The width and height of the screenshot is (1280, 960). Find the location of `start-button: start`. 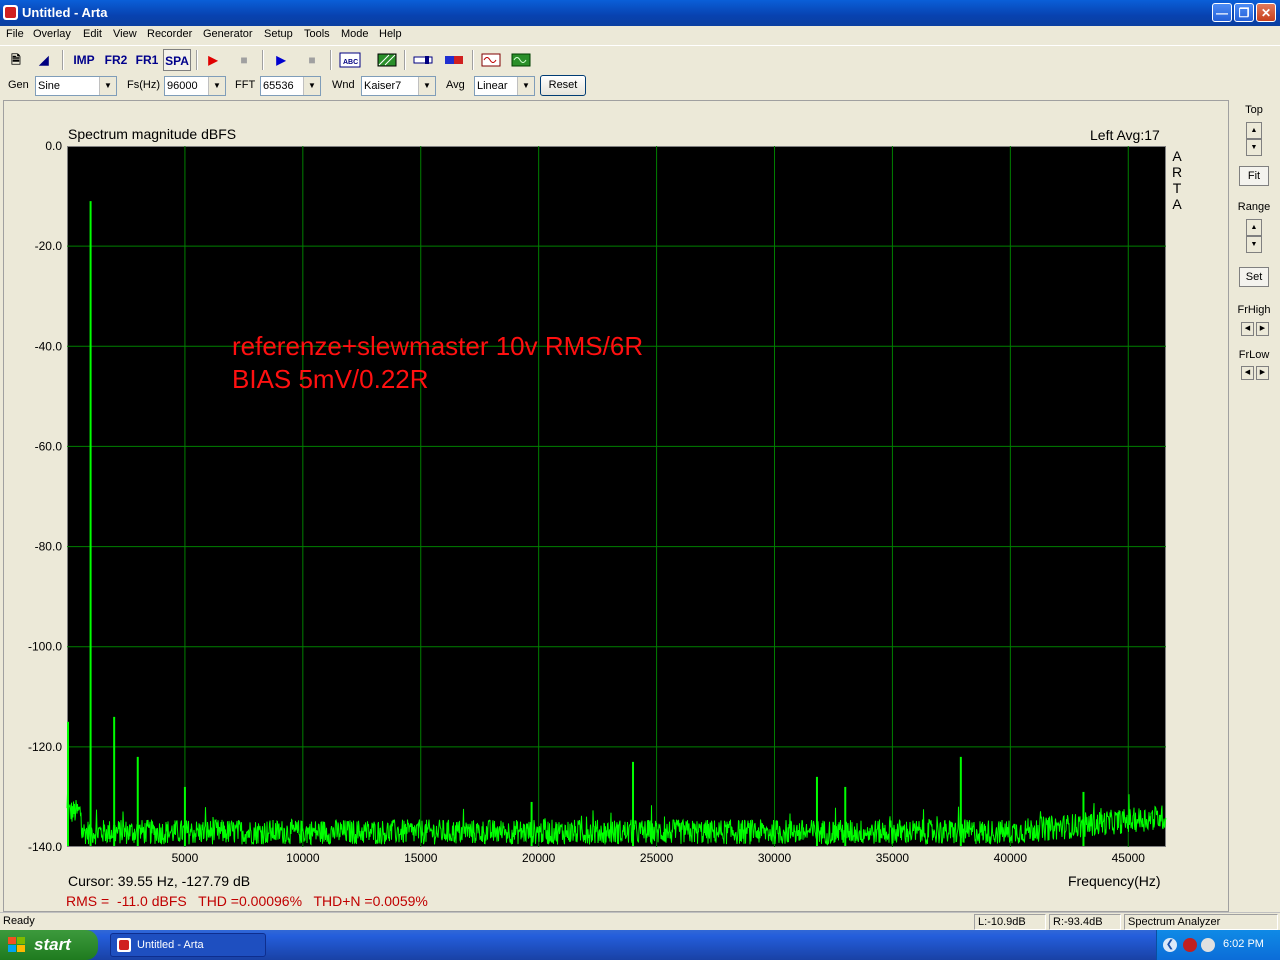

start-button: start is located at coordinates (49, 945).